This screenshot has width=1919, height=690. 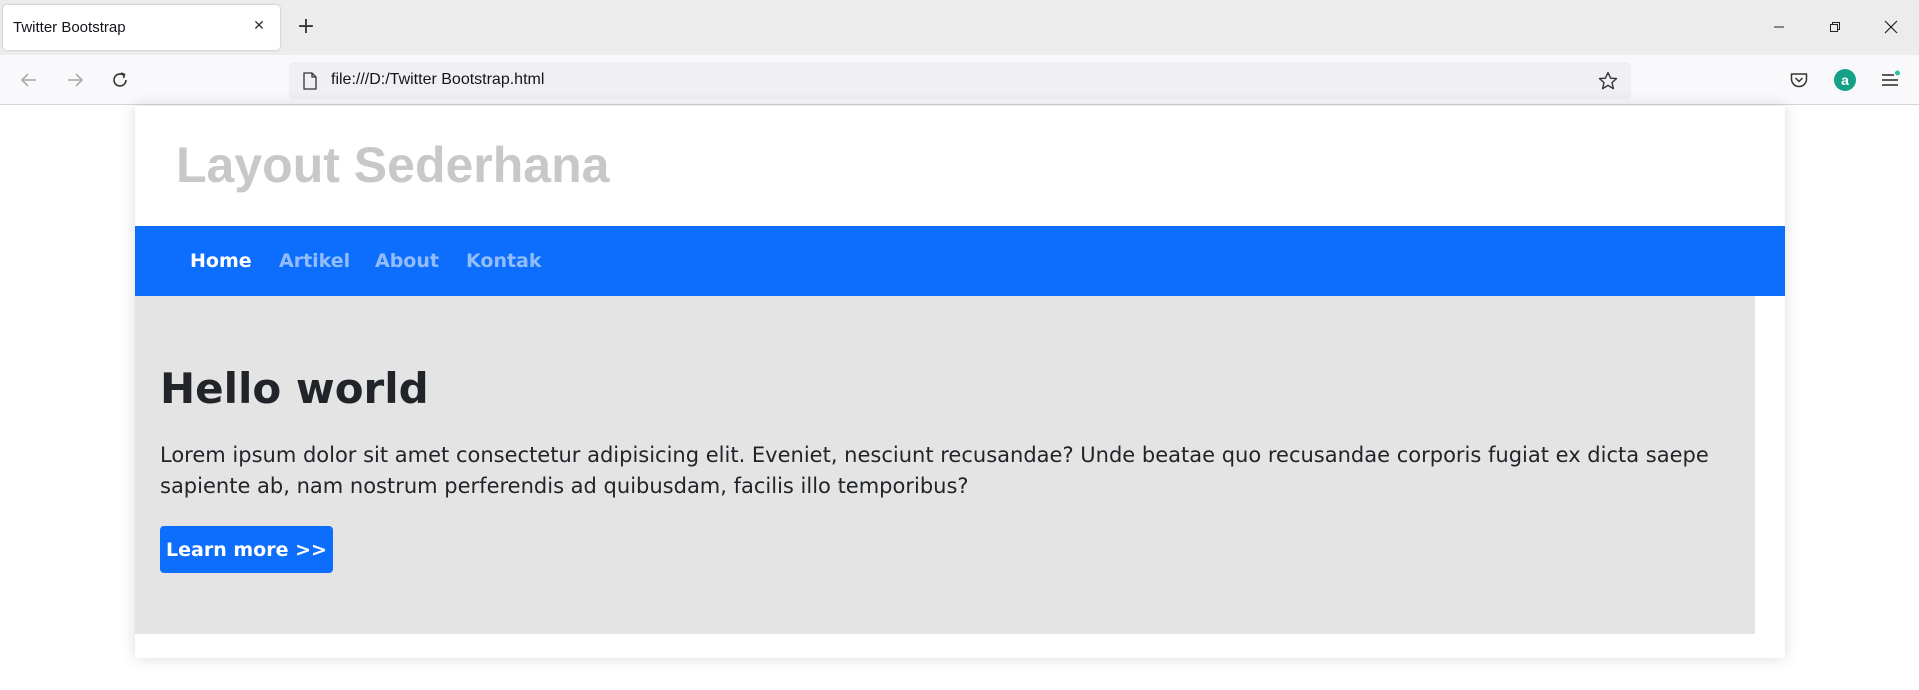 I want to click on tab-title: Twitter Bootstrap, so click(x=69, y=27).